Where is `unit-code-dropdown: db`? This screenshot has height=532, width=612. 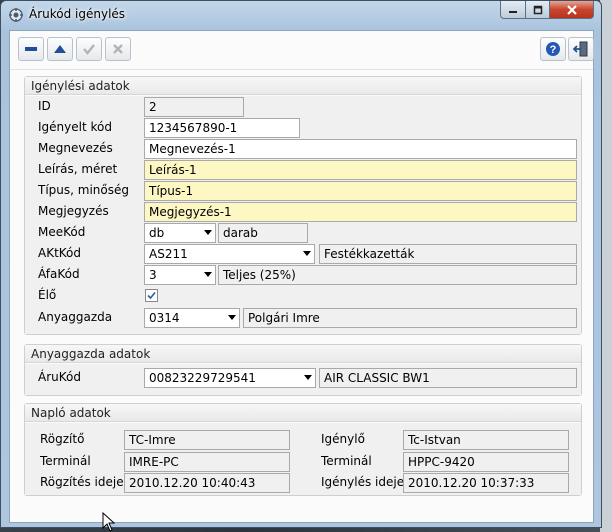
unit-code-dropdown: db is located at coordinates (180, 233).